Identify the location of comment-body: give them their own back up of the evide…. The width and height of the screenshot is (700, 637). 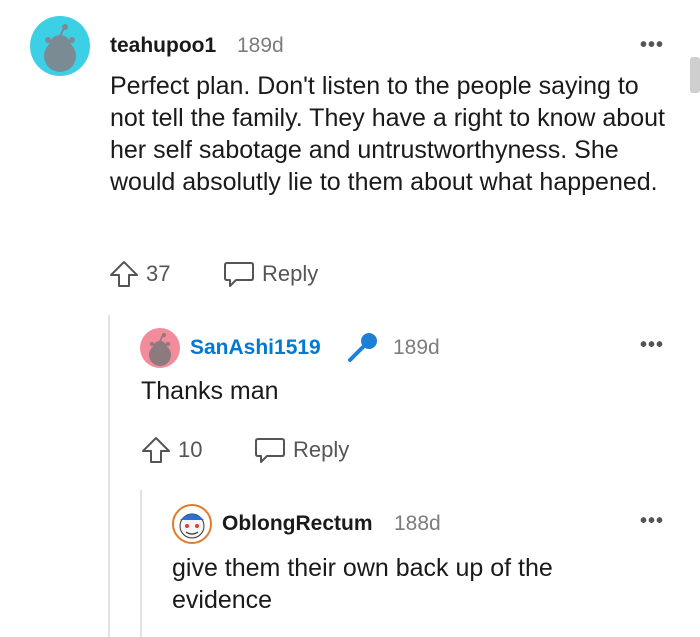
(362, 584).